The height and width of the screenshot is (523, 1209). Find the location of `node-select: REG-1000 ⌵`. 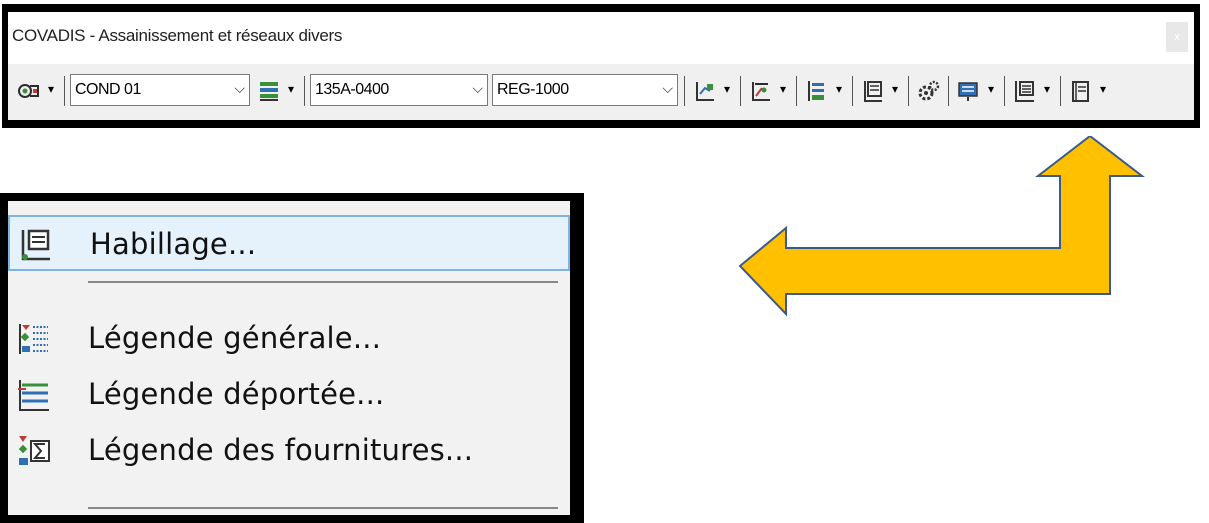

node-select: REG-1000 ⌵ is located at coordinates (585, 90).